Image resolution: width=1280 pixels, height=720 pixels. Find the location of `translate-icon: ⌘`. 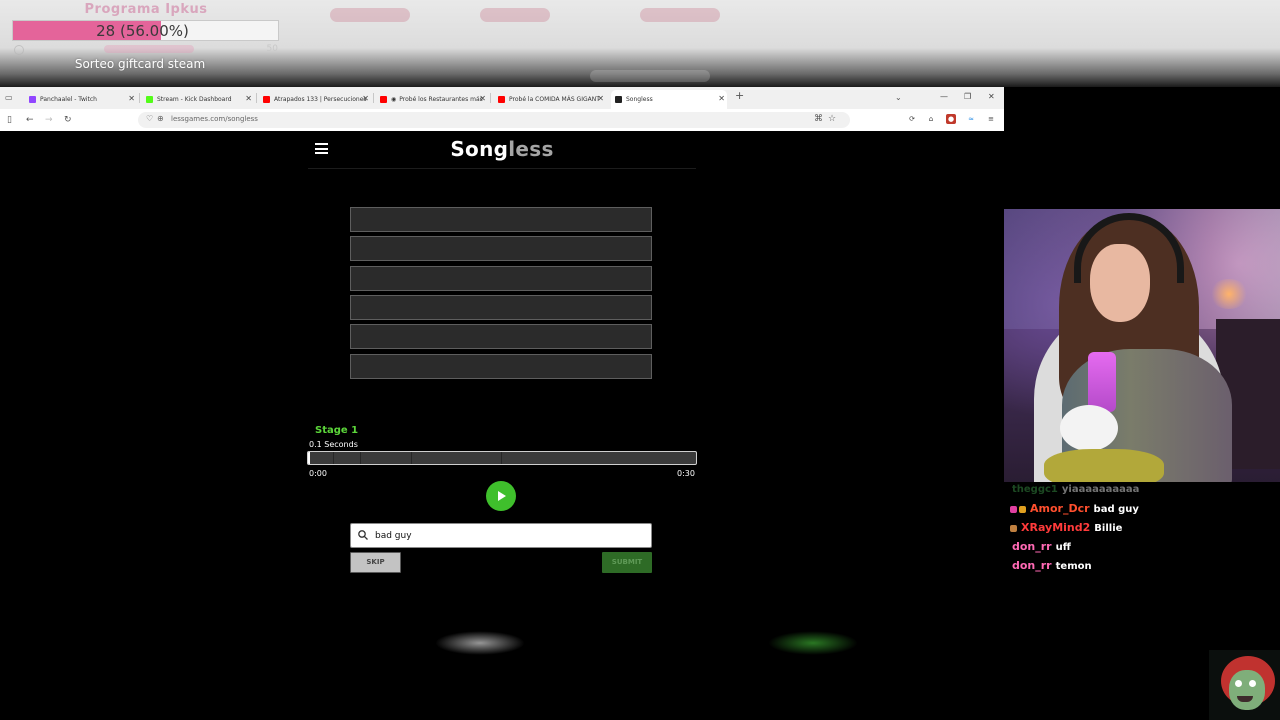

translate-icon: ⌘ is located at coordinates (818, 119).